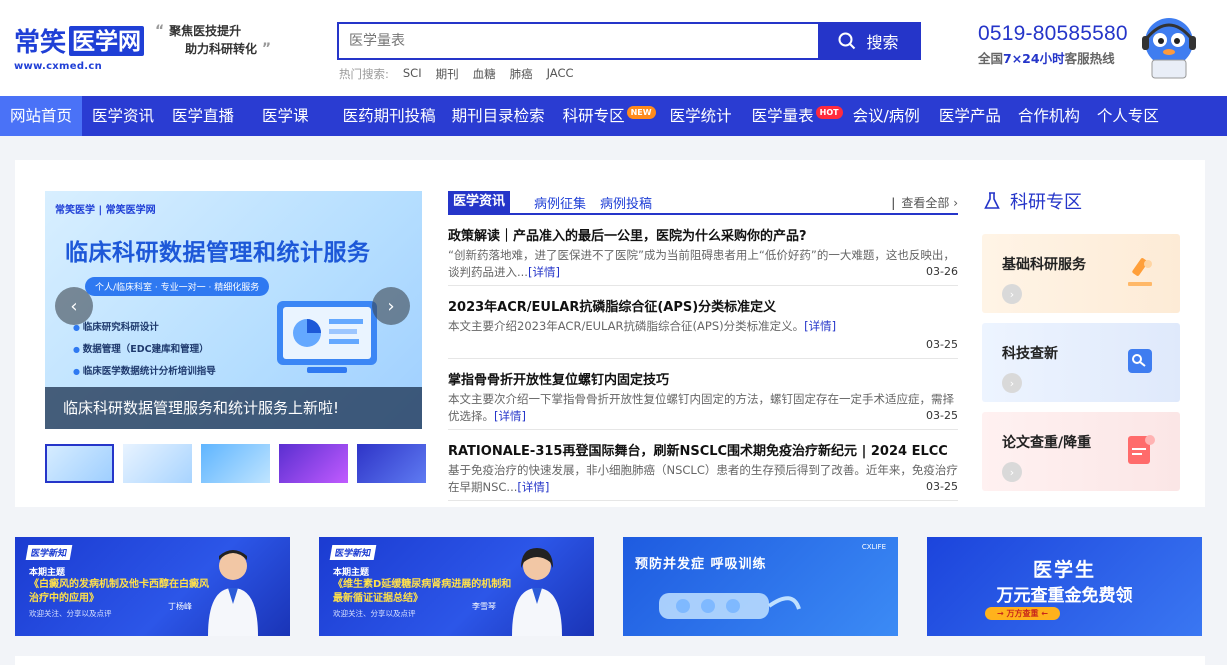  I want to click on ad-logo: CXLIFE, so click(873, 547).